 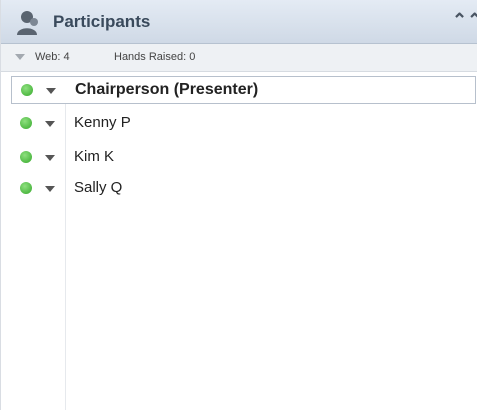 I want to click on hands-raised-count: Hands Raised: 0, so click(x=155, y=57).